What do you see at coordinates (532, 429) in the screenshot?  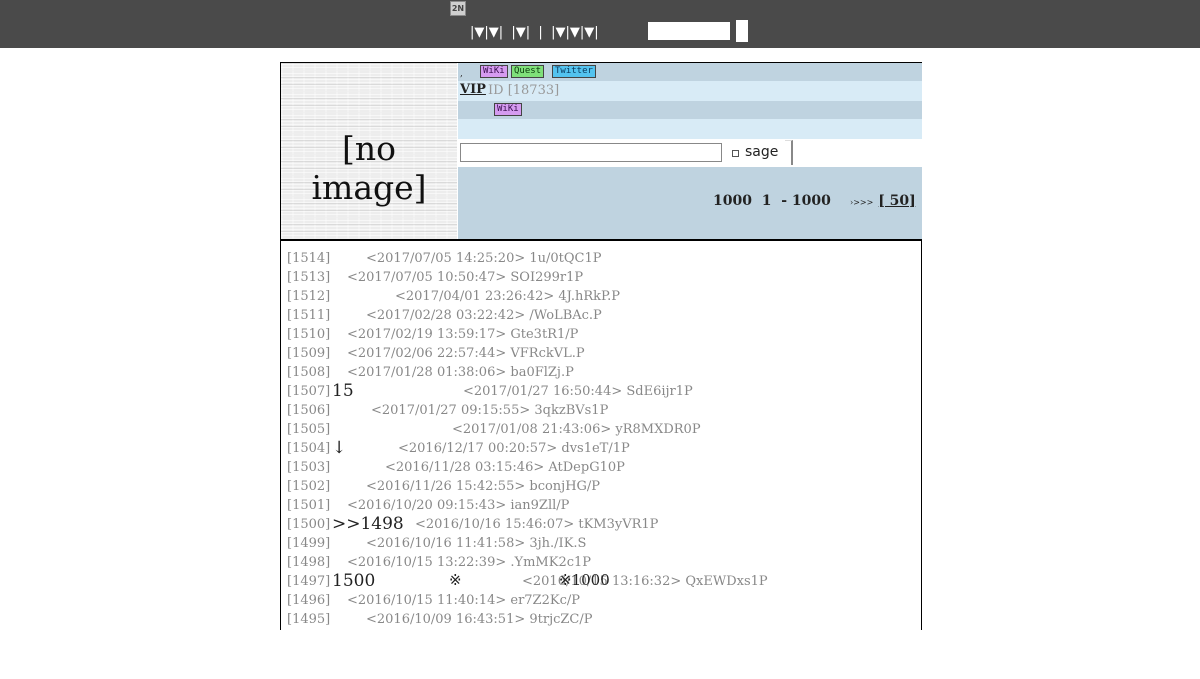 I see `post-date: <2017/01/08 21:43:06>` at bounding box center [532, 429].